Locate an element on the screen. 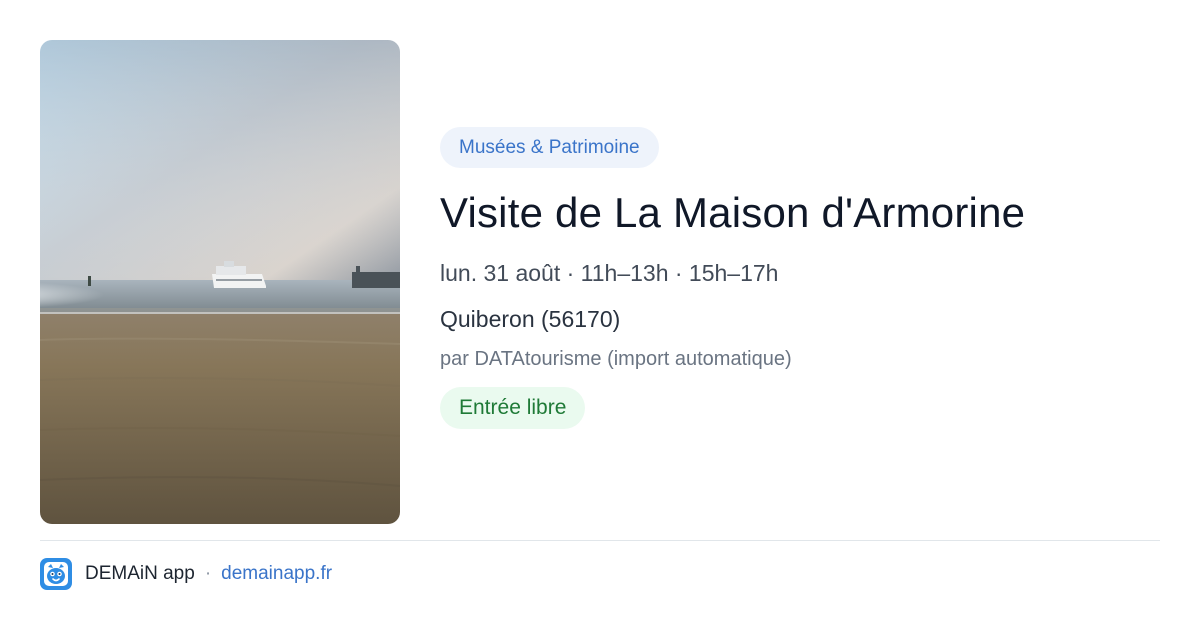  footer-divider is located at coordinates (600, 540).